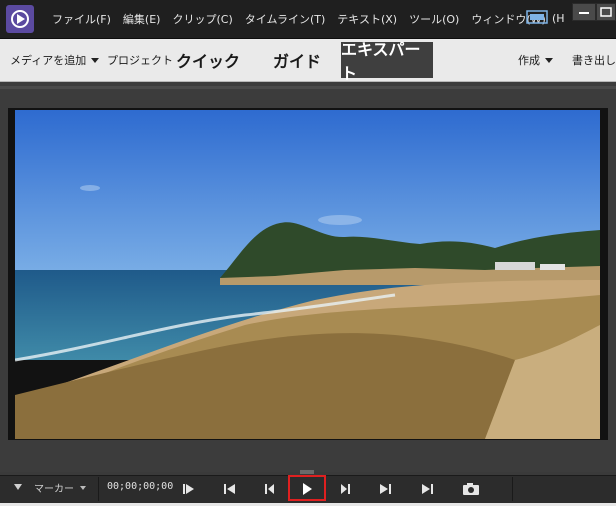  Describe the element at coordinates (307, 488) in the screenshot. I see `play-button-highlight` at that location.